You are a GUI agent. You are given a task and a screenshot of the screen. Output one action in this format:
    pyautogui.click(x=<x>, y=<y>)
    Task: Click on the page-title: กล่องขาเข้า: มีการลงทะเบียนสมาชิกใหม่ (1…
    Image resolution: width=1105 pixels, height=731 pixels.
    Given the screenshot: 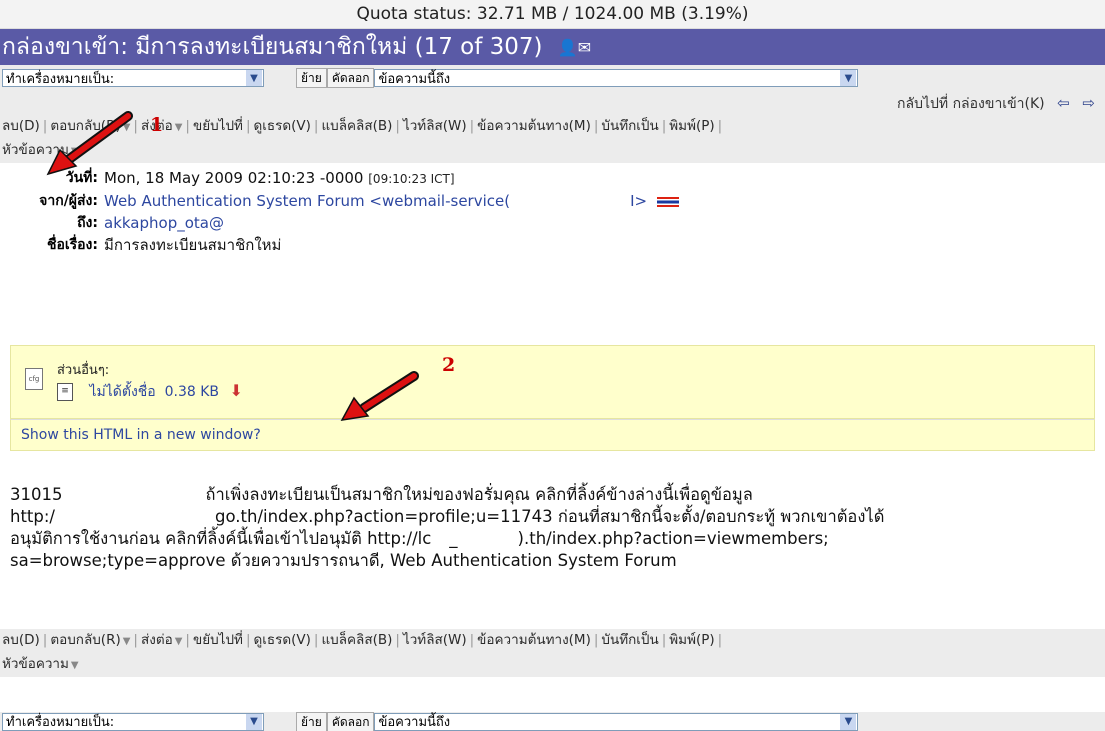 What is the action you would take?
    pyautogui.click(x=272, y=47)
    